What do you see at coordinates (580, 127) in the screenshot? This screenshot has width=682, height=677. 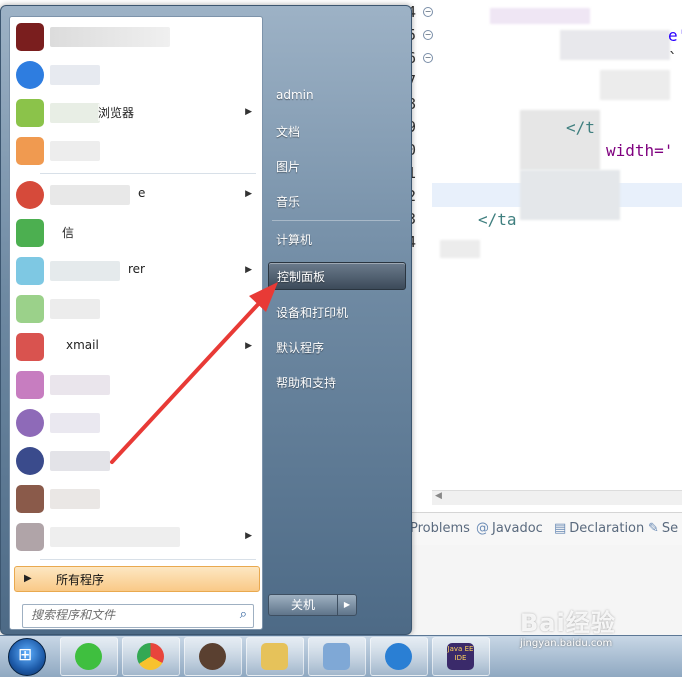 I see `code-fragment: </t` at bounding box center [580, 127].